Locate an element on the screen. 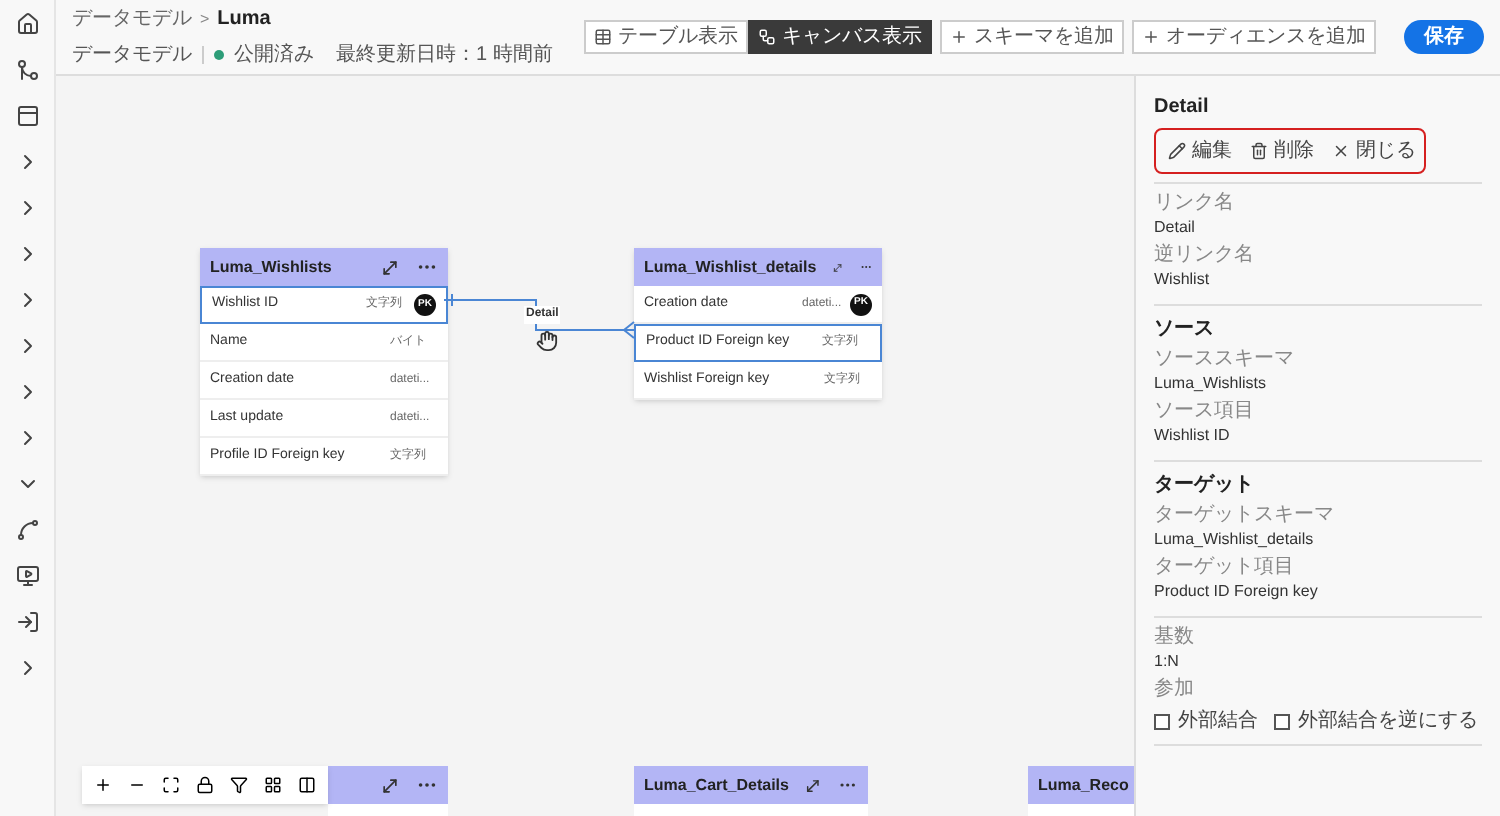  field-value: Detail is located at coordinates (1175, 227).